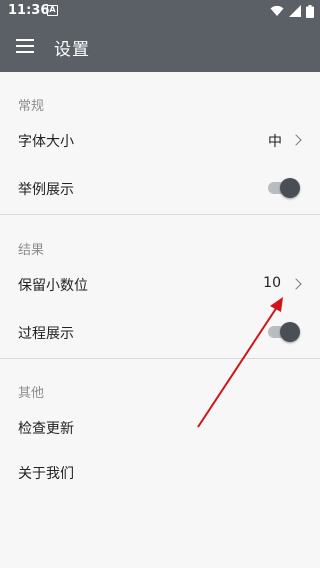 The height and width of the screenshot is (568, 320). What do you see at coordinates (52, 10) in the screenshot?
I see `notification-icon: A` at bounding box center [52, 10].